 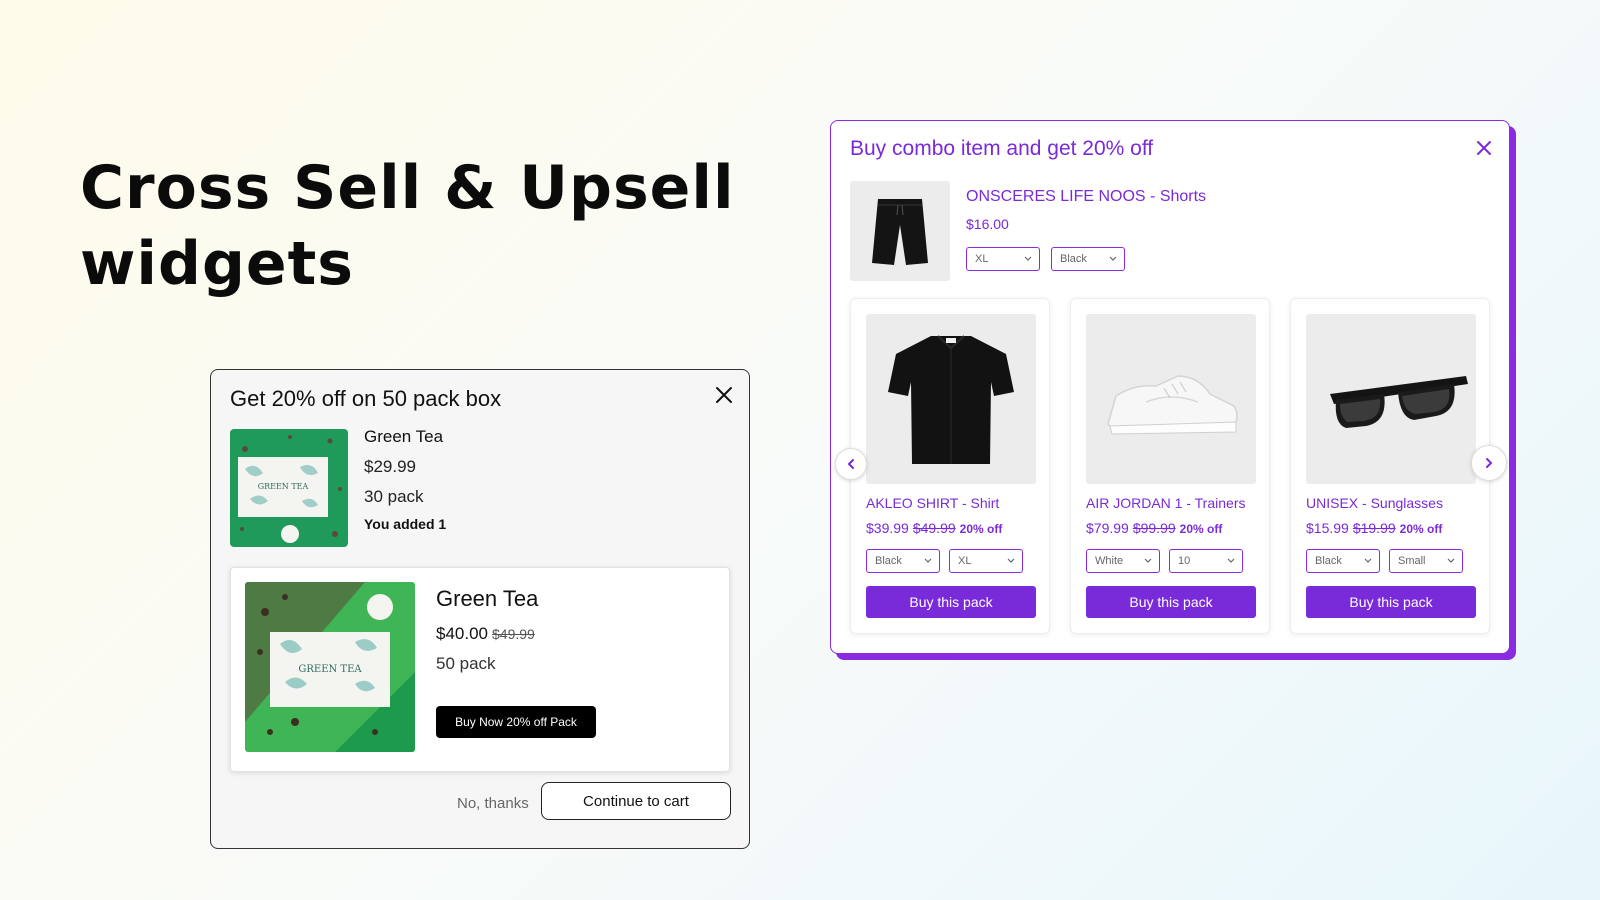 I want to click on offer-item-pack: 50 pack, so click(x=466, y=663).